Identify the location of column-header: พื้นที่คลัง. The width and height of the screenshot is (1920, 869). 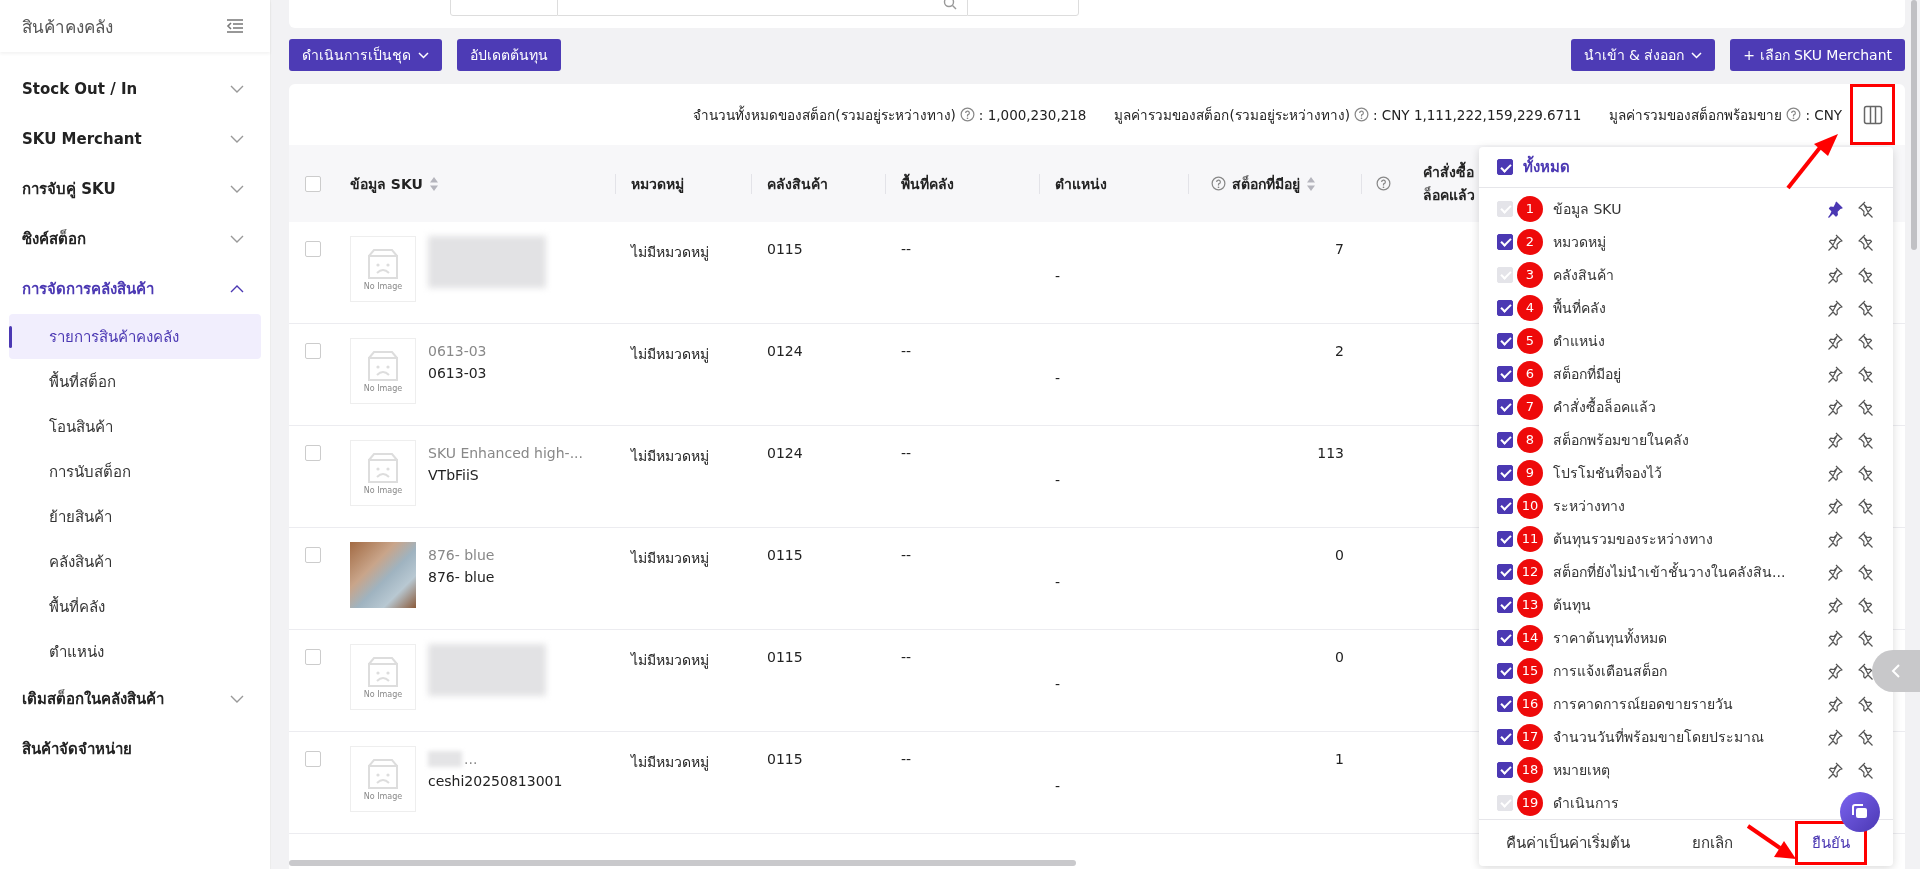
(927, 183).